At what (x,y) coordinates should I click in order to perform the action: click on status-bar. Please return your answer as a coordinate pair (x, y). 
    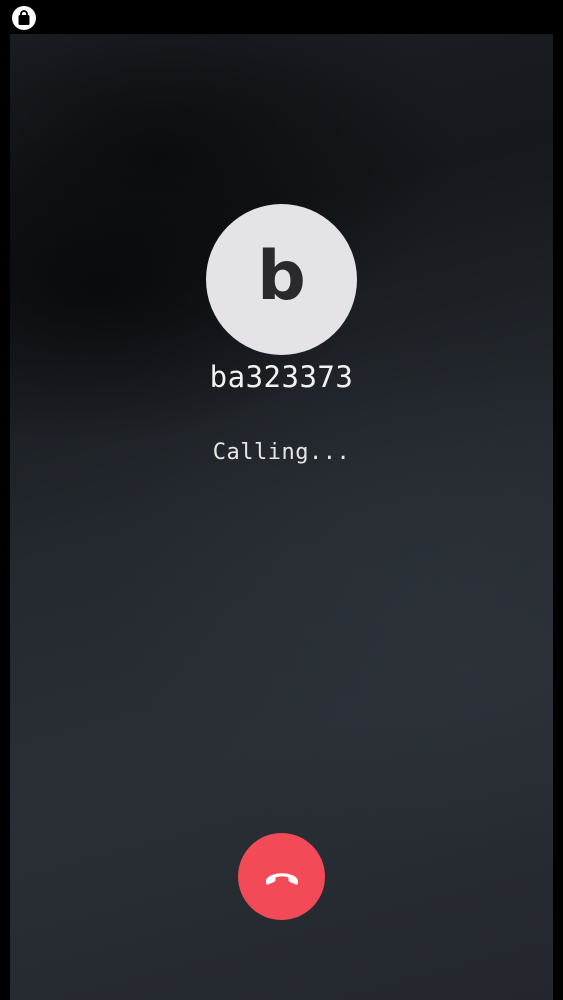
    Looking at the image, I should click on (281, 17).